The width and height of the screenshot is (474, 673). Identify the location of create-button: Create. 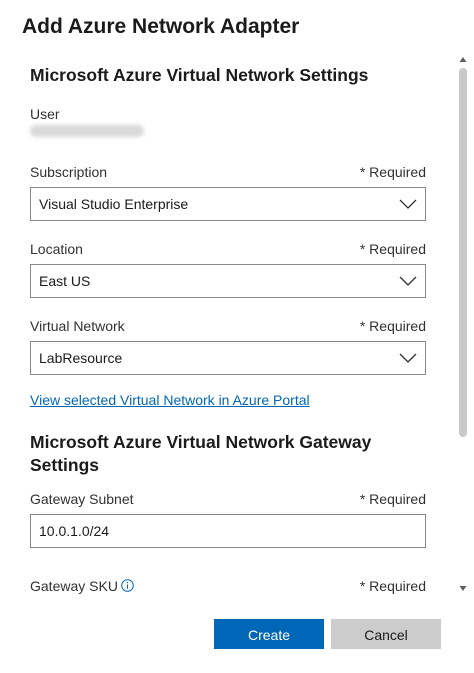
(269, 634).